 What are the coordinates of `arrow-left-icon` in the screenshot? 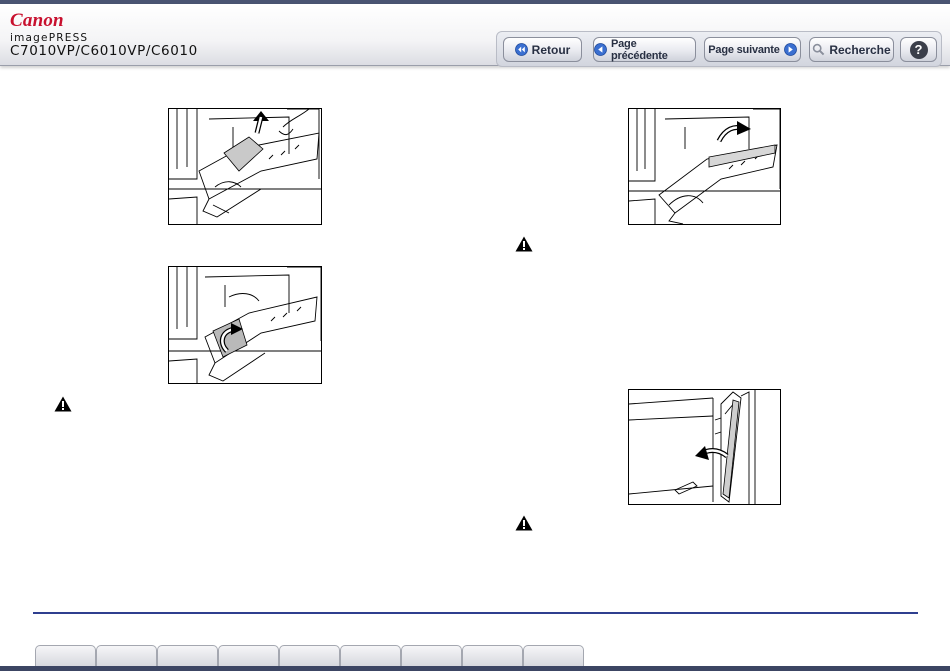 It's located at (600, 49).